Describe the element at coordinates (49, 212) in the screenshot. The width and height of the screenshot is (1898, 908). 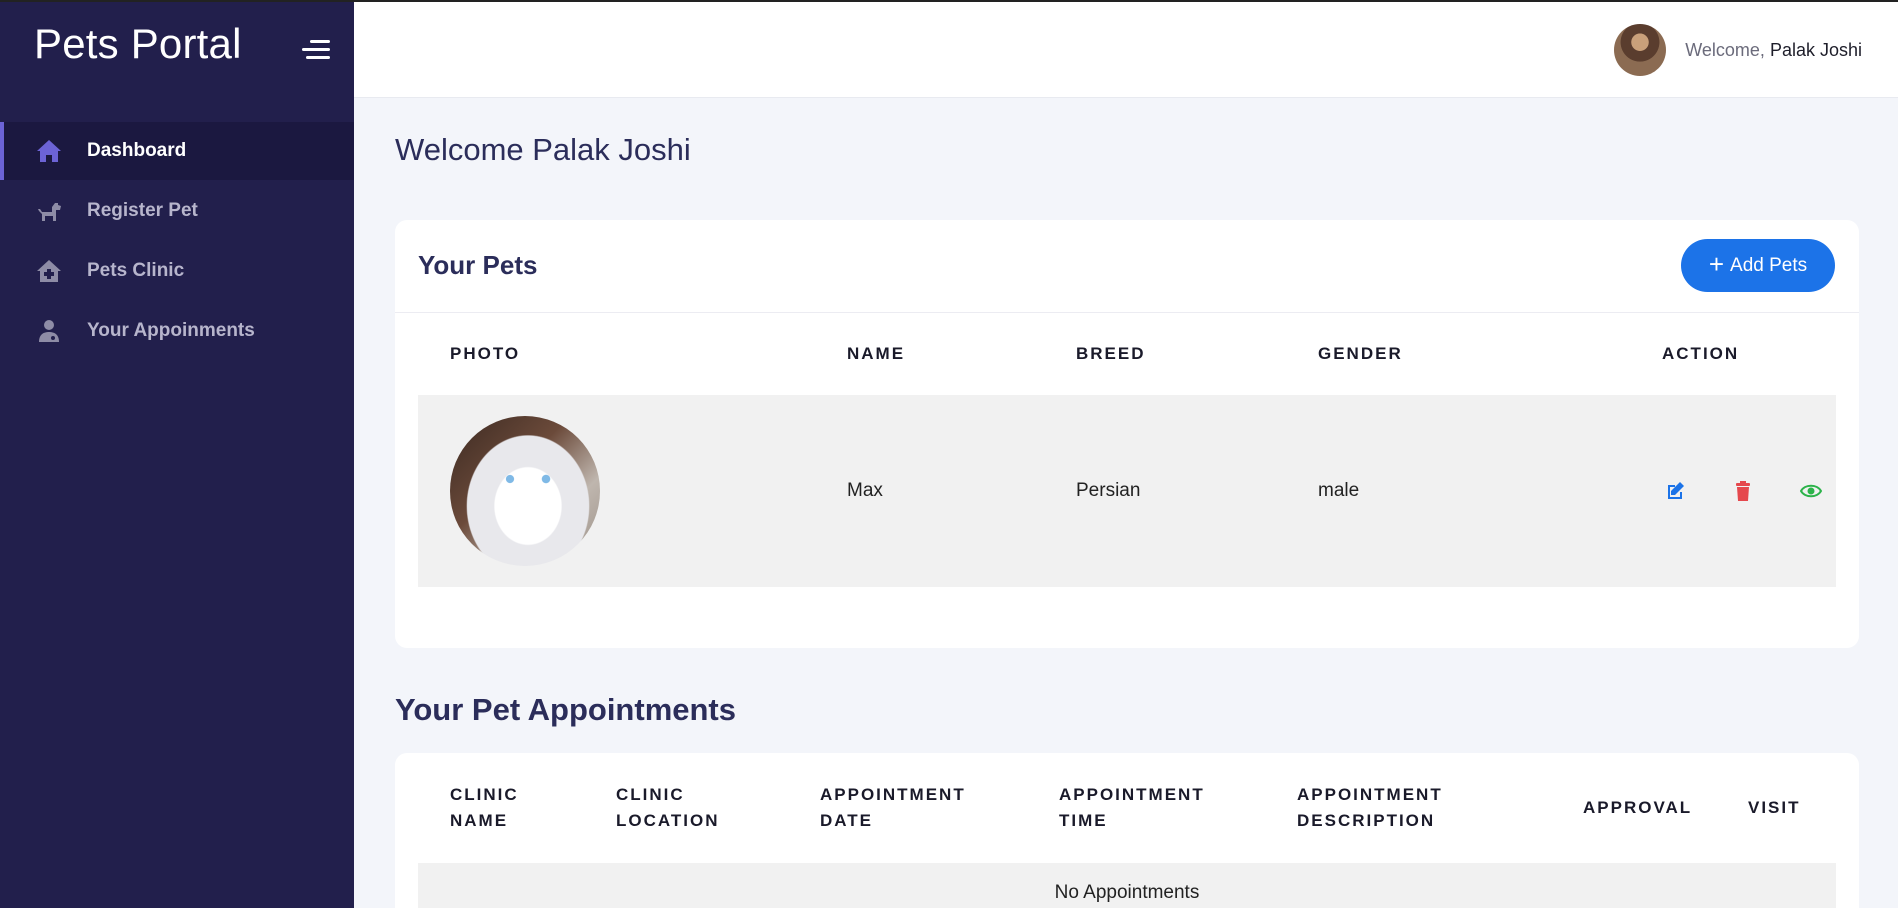
I see `dog-icon` at that location.